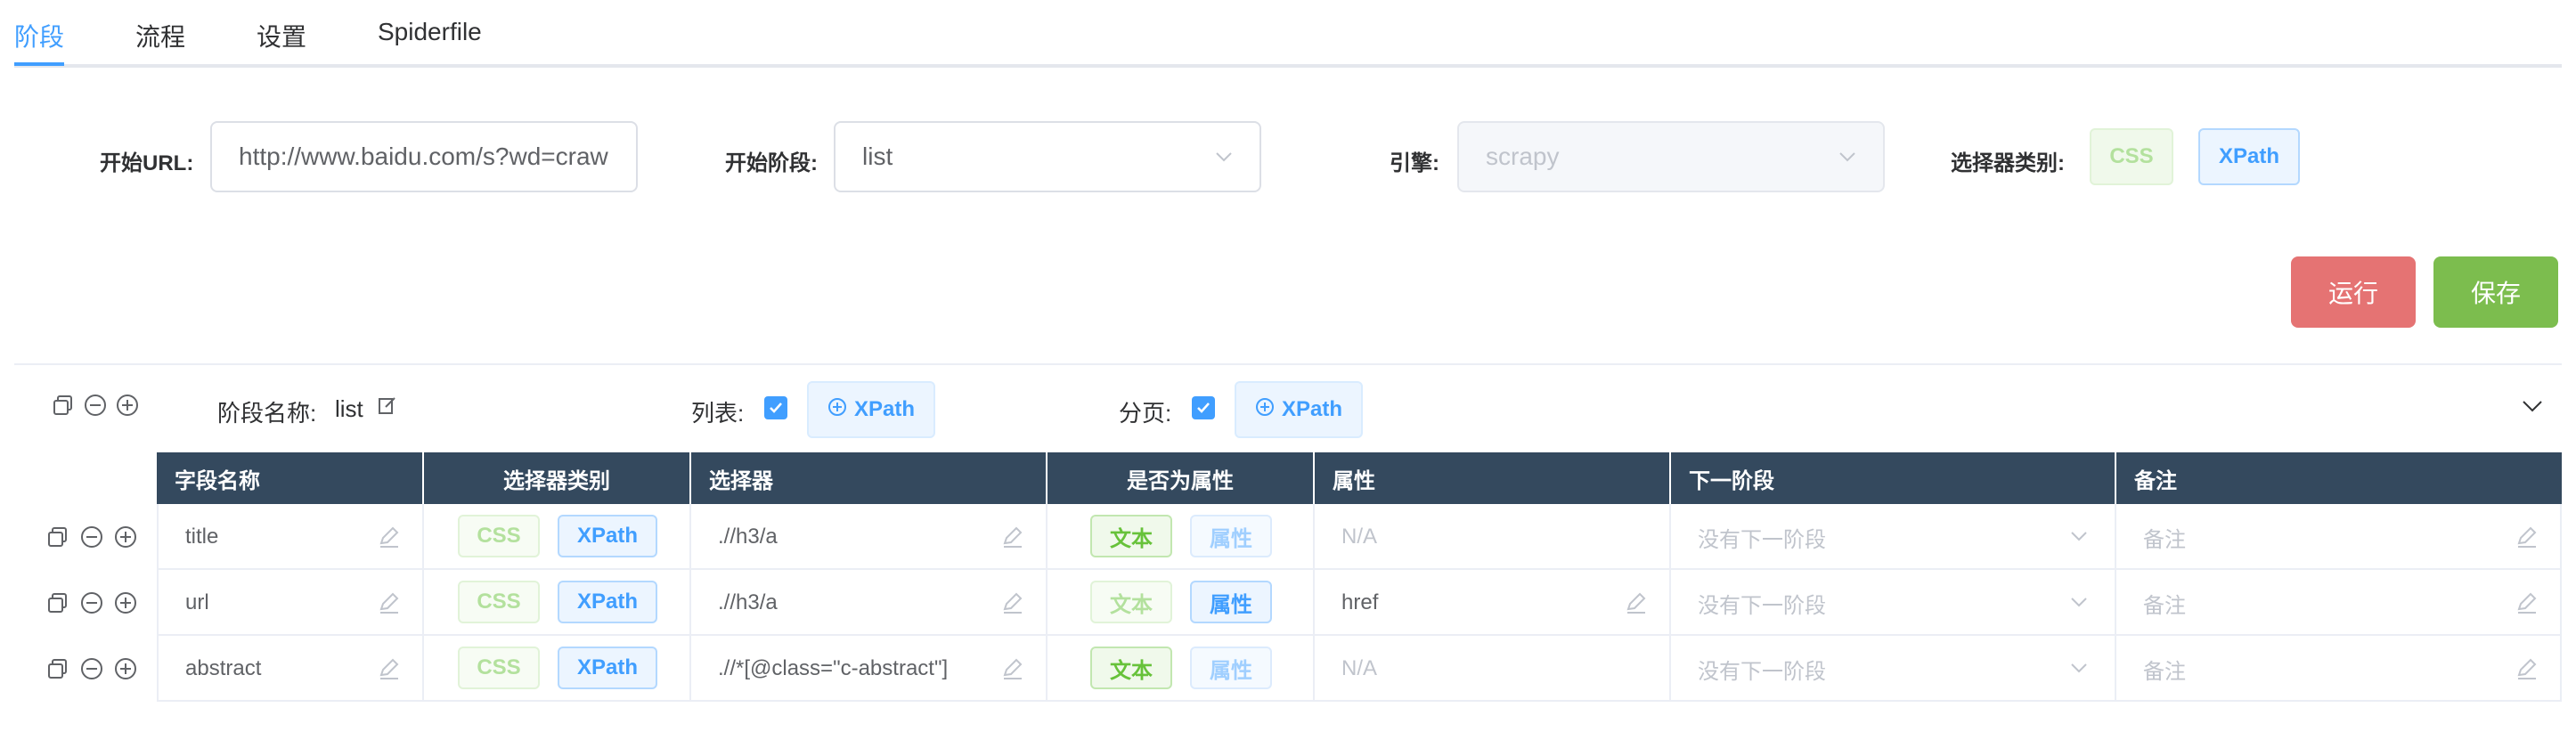  What do you see at coordinates (96, 405) in the screenshot?
I see `remove-stage-icon` at bounding box center [96, 405].